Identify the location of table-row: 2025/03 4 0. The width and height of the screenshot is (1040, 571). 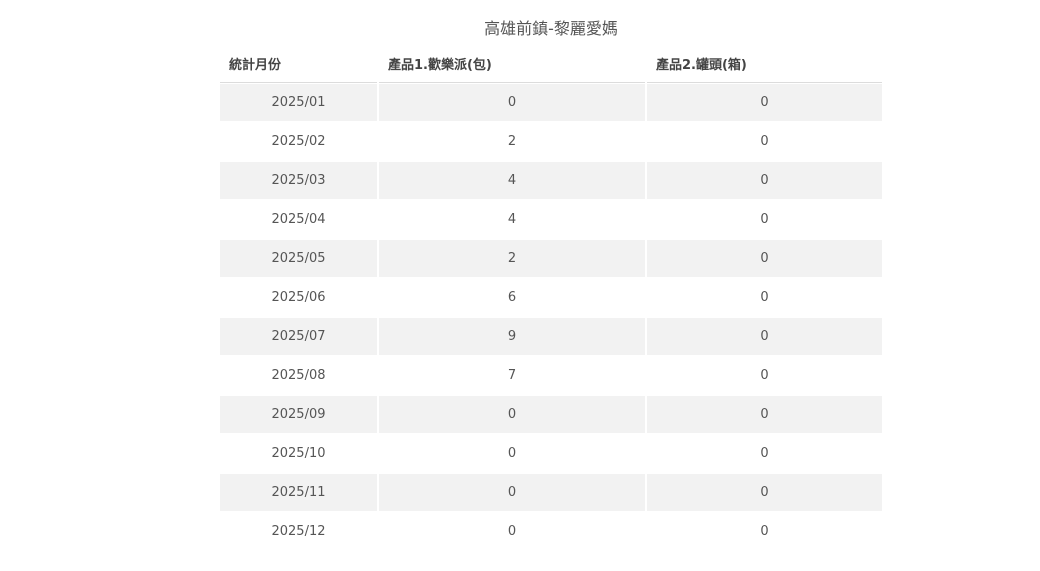
(551, 180).